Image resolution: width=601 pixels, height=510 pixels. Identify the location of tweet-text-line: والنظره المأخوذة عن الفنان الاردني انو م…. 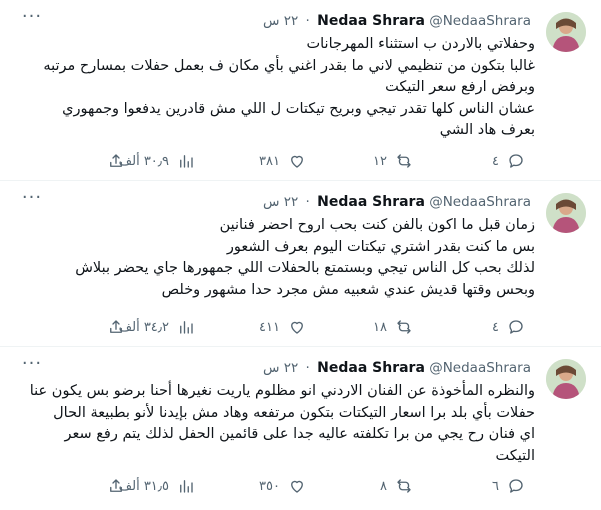
(282, 391).